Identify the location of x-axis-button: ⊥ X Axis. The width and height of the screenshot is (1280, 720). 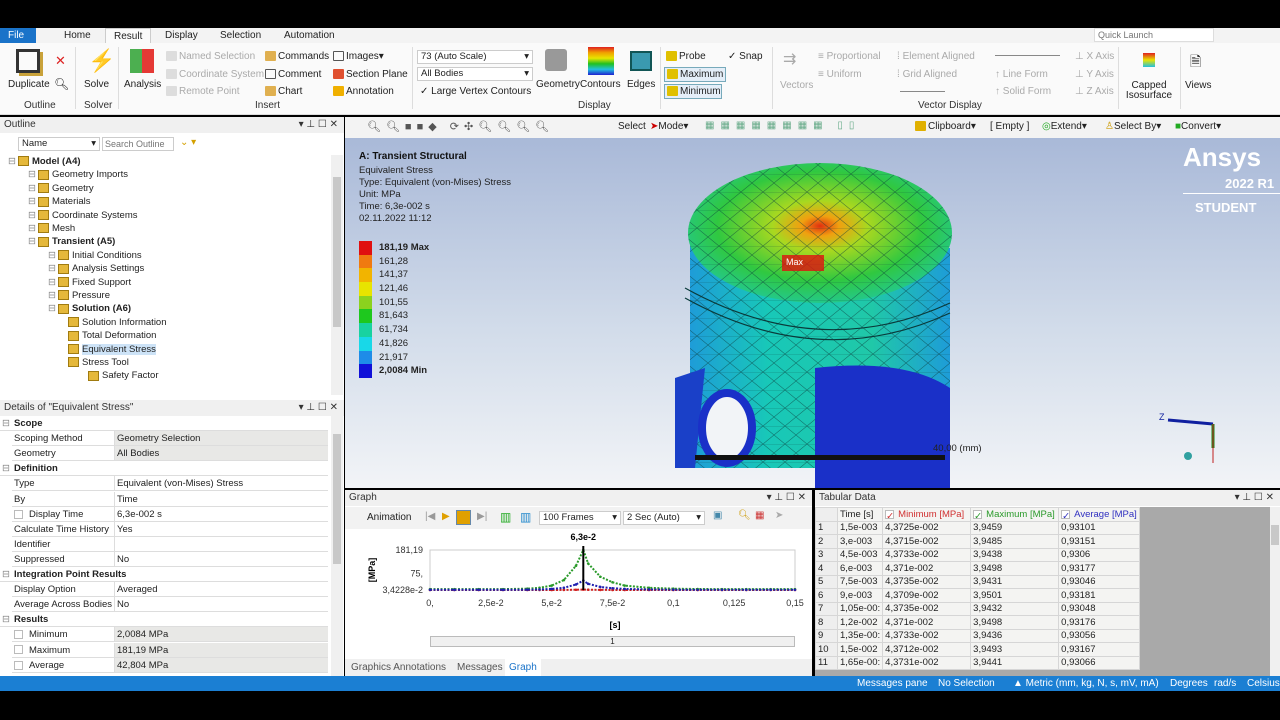
(1094, 56).